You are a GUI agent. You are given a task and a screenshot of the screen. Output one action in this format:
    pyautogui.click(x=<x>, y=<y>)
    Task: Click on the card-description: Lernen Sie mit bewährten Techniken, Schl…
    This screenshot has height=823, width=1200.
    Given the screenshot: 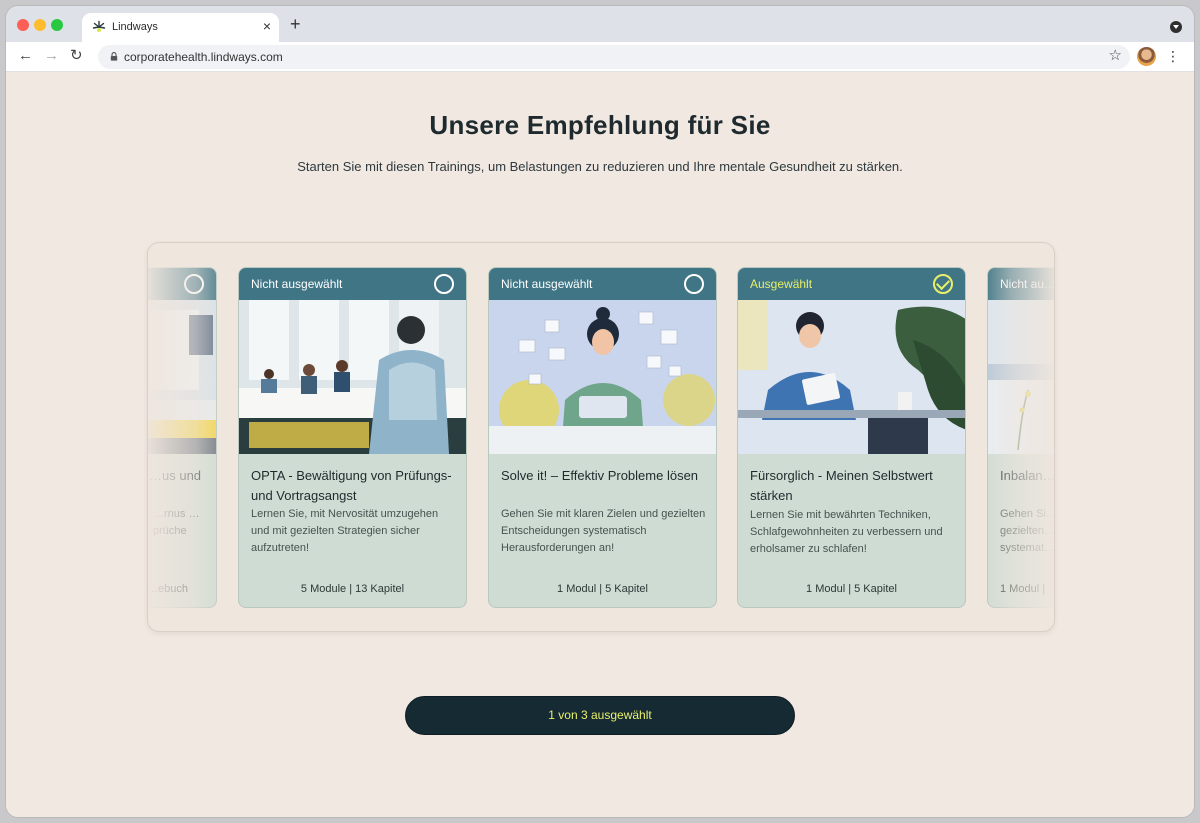 What is the action you would take?
    pyautogui.click(x=846, y=532)
    